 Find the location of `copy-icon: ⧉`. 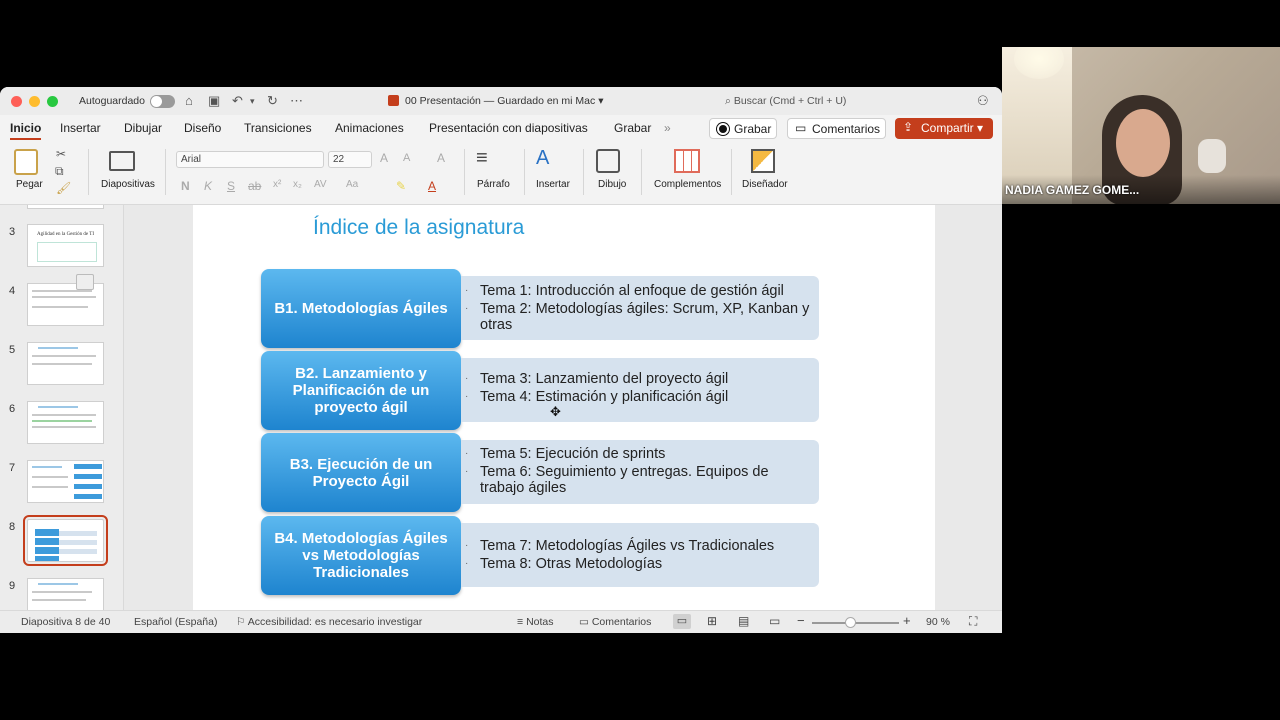

copy-icon: ⧉ is located at coordinates (59, 171).